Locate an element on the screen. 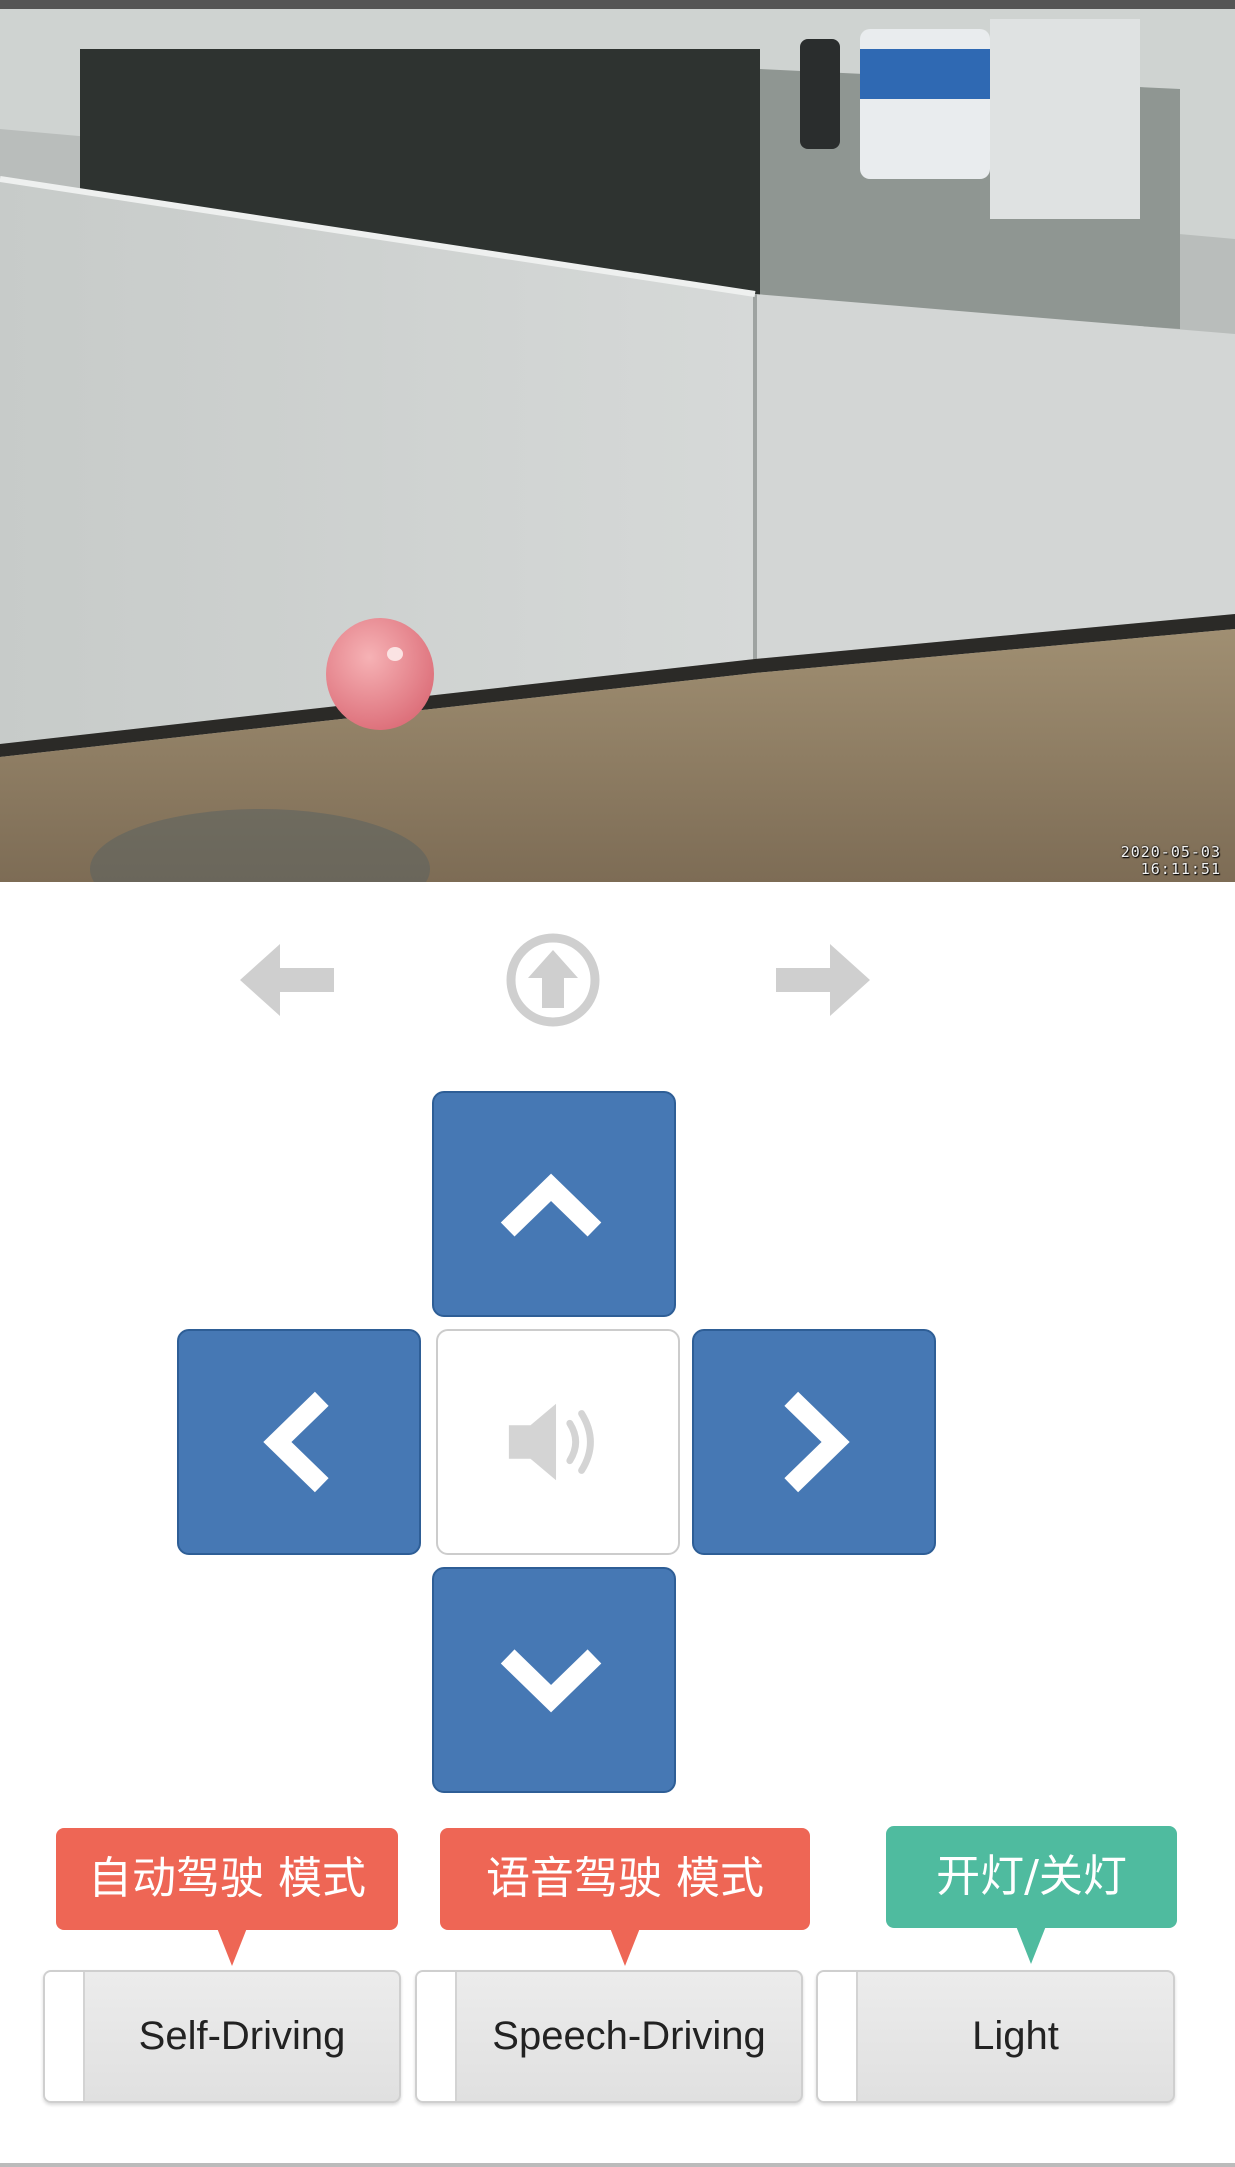  speech-driving-label: Speech-Driving is located at coordinates (629, 2036).